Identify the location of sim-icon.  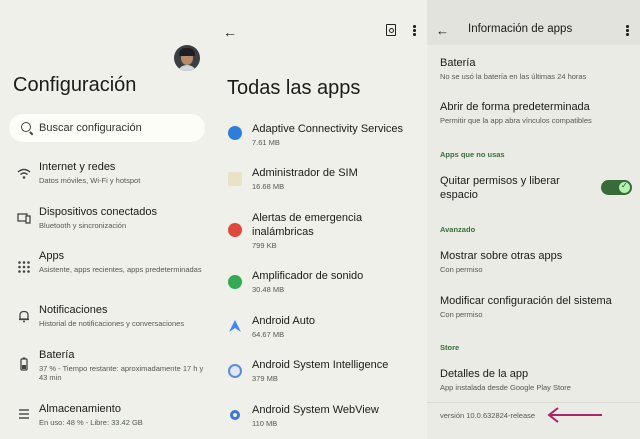
(235, 179).